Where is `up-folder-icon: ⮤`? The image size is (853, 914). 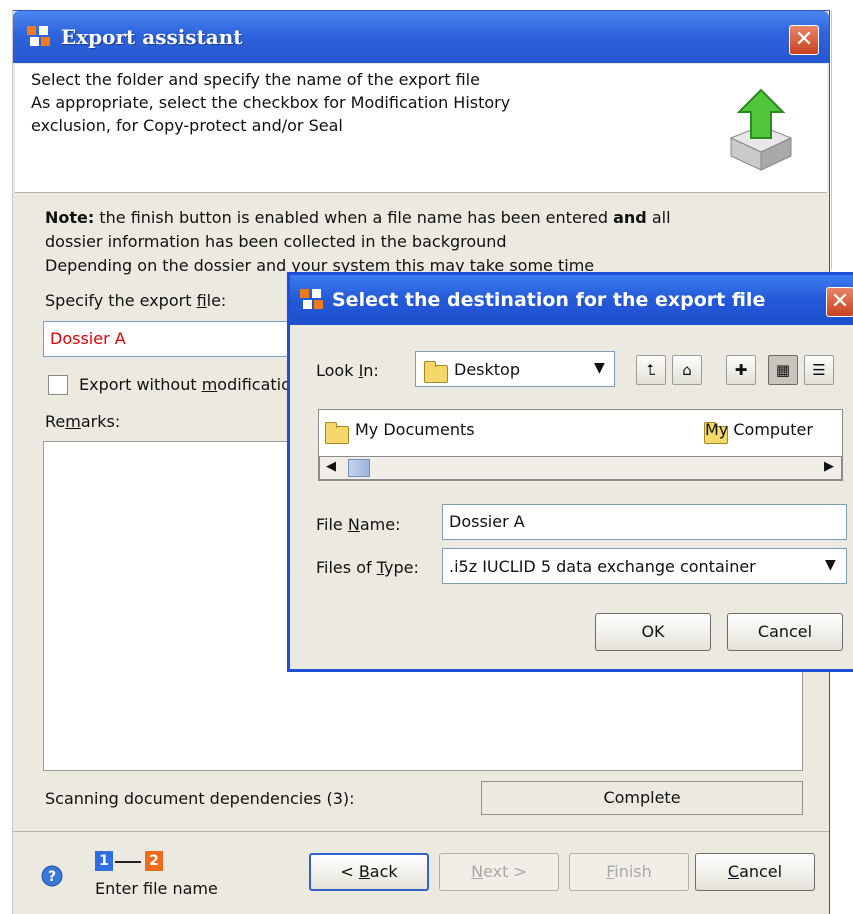 up-folder-icon: ⮤ is located at coordinates (651, 370).